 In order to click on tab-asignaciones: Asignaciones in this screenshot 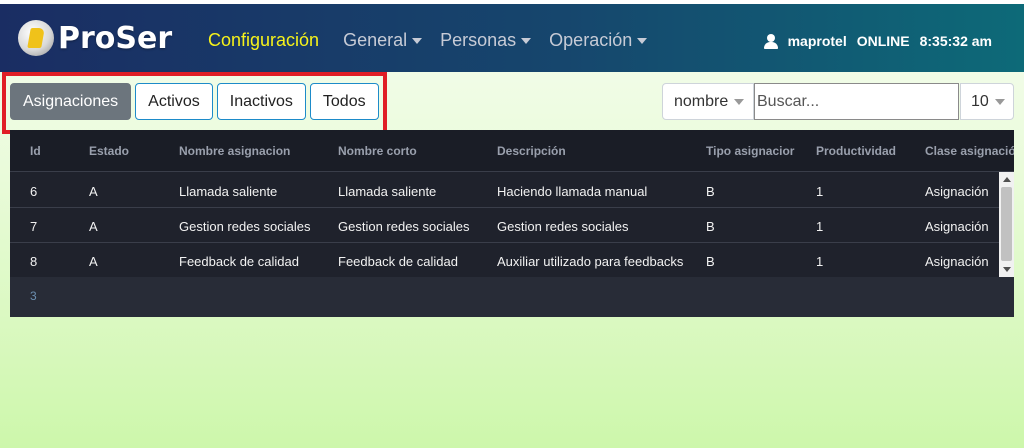, I will do `click(71, 101)`.